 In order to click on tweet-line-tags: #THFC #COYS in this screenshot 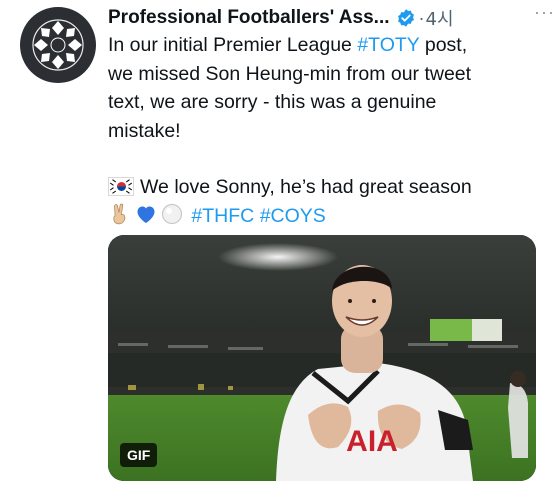, I will do `click(328, 218)`.